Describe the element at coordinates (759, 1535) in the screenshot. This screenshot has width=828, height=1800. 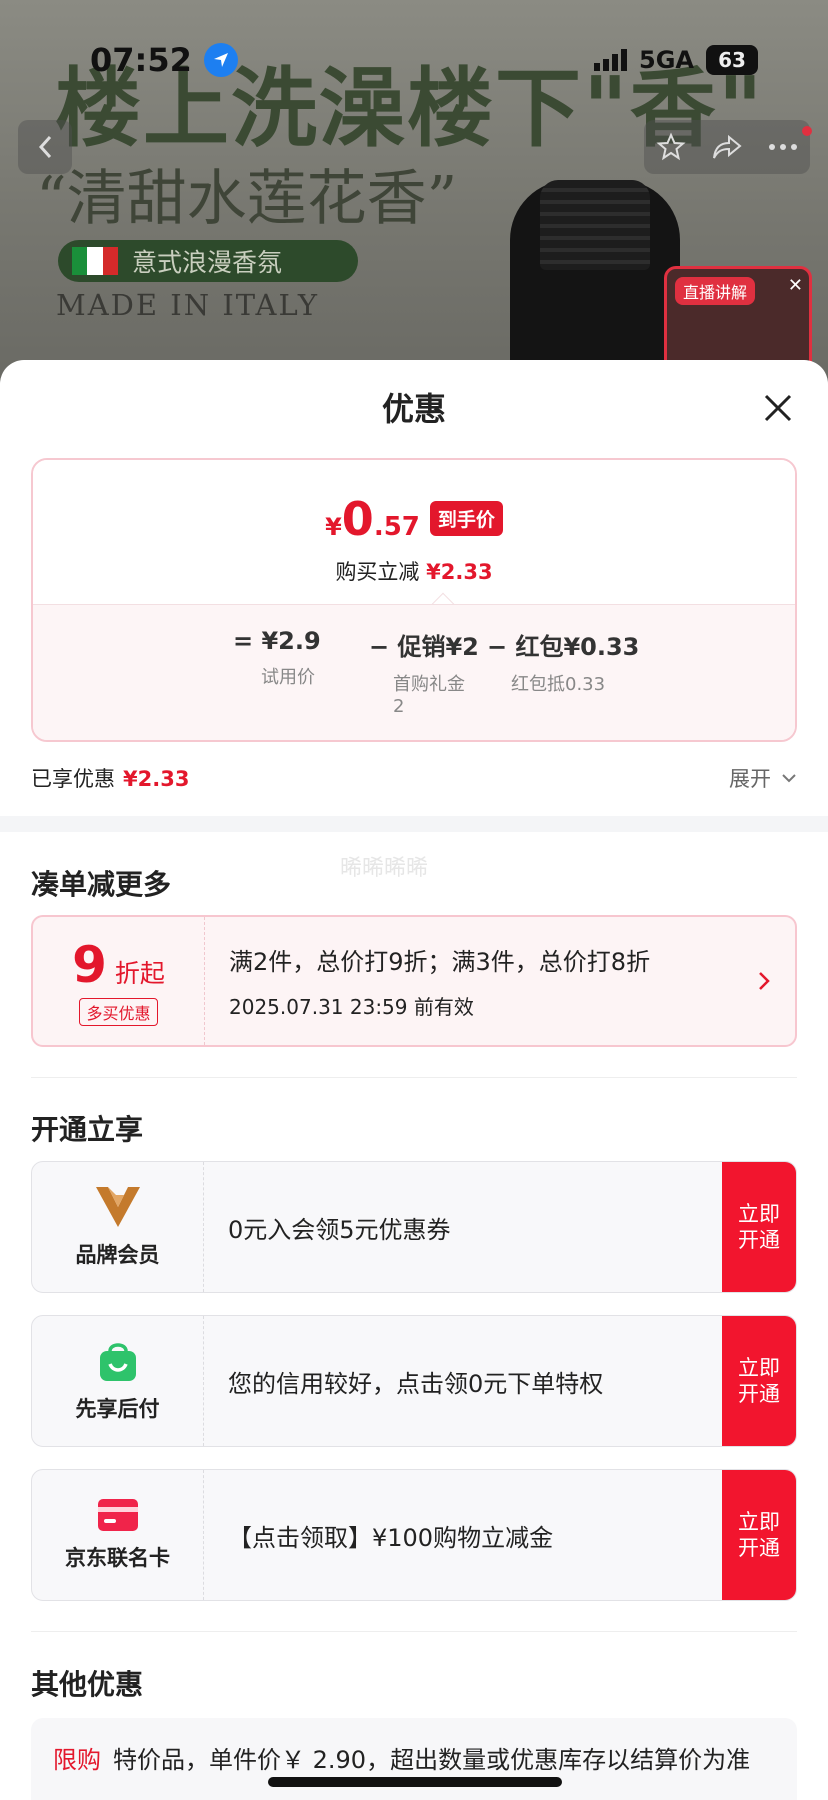
I see `co-brand-open-button: 立即开通` at that location.